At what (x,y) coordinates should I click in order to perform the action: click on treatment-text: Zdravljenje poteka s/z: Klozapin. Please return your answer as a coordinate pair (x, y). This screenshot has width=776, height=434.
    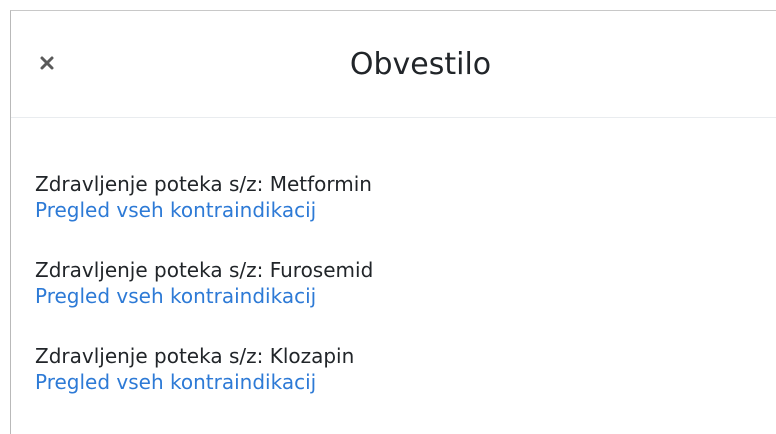
    Looking at the image, I should click on (195, 356).